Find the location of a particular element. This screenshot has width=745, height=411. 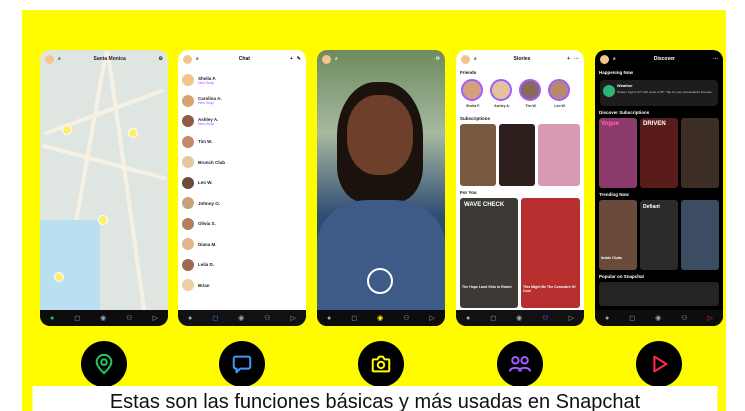

play-icon is located at coordinates (660, 364).